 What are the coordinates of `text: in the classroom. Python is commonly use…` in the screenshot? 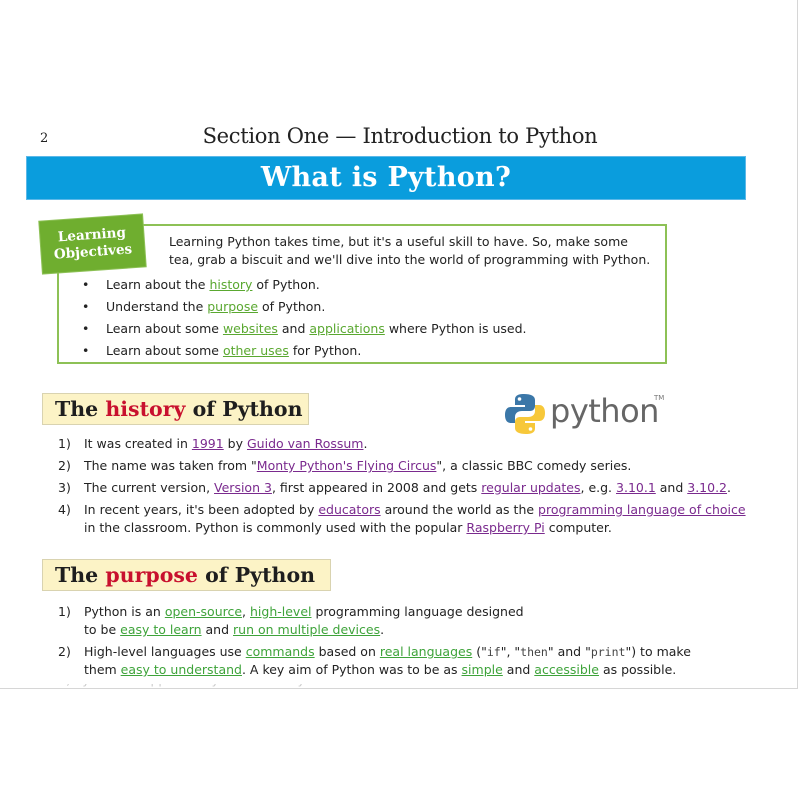 It's located at (275, 527).